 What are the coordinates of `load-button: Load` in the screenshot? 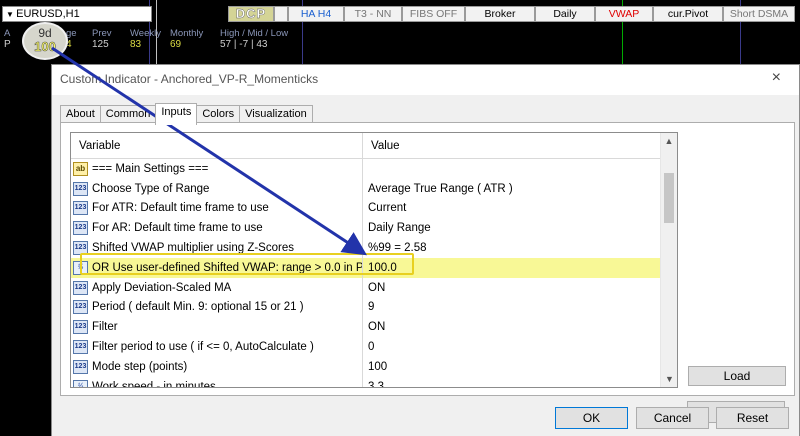 It's located at (737, 376).